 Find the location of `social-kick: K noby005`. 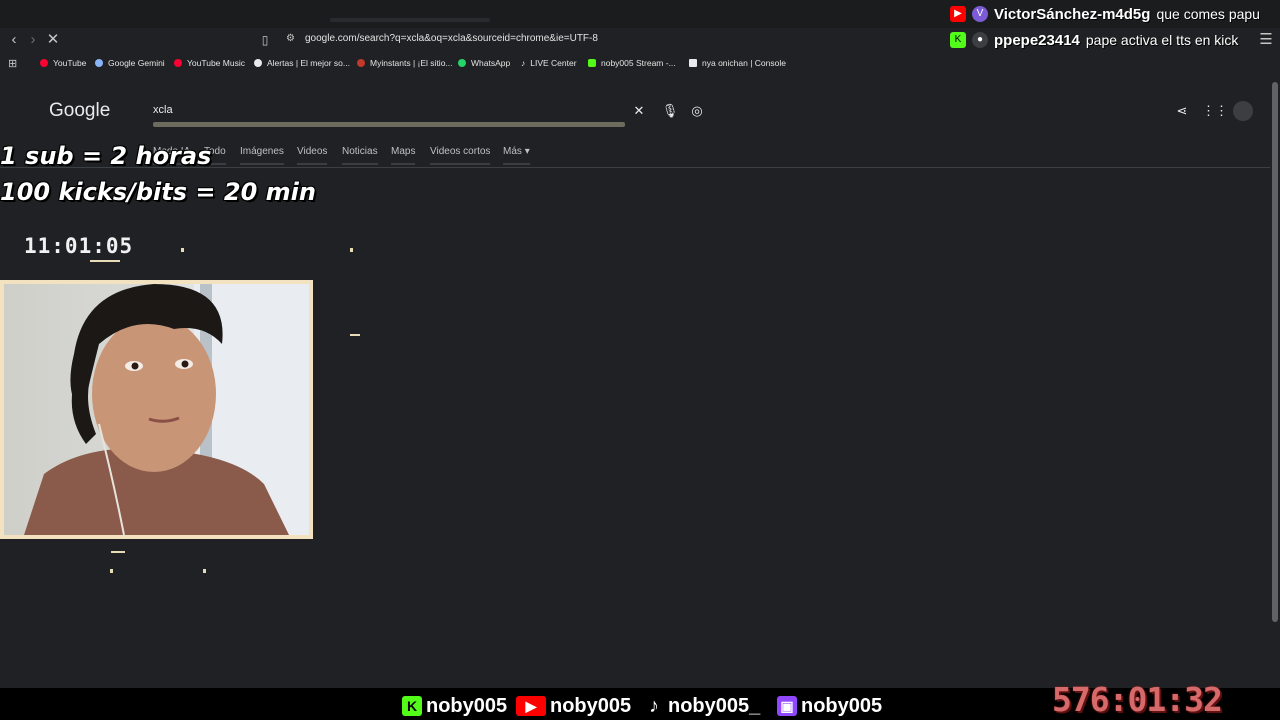

social-kick: K noby005 is located at coordinates (454, 706).